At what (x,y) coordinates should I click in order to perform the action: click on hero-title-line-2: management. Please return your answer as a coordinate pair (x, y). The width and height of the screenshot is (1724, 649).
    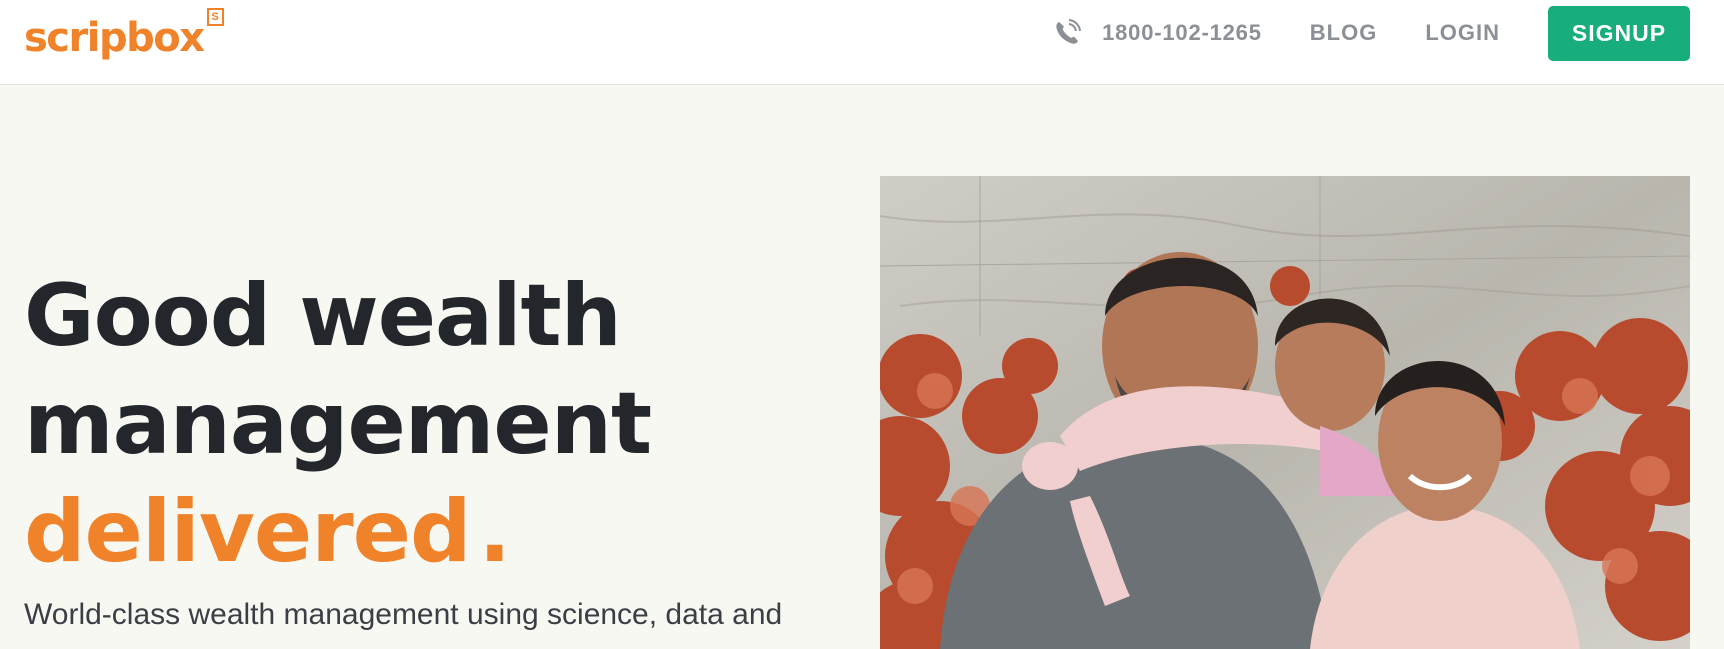
    Looking at the image, I should click on (338, 424).